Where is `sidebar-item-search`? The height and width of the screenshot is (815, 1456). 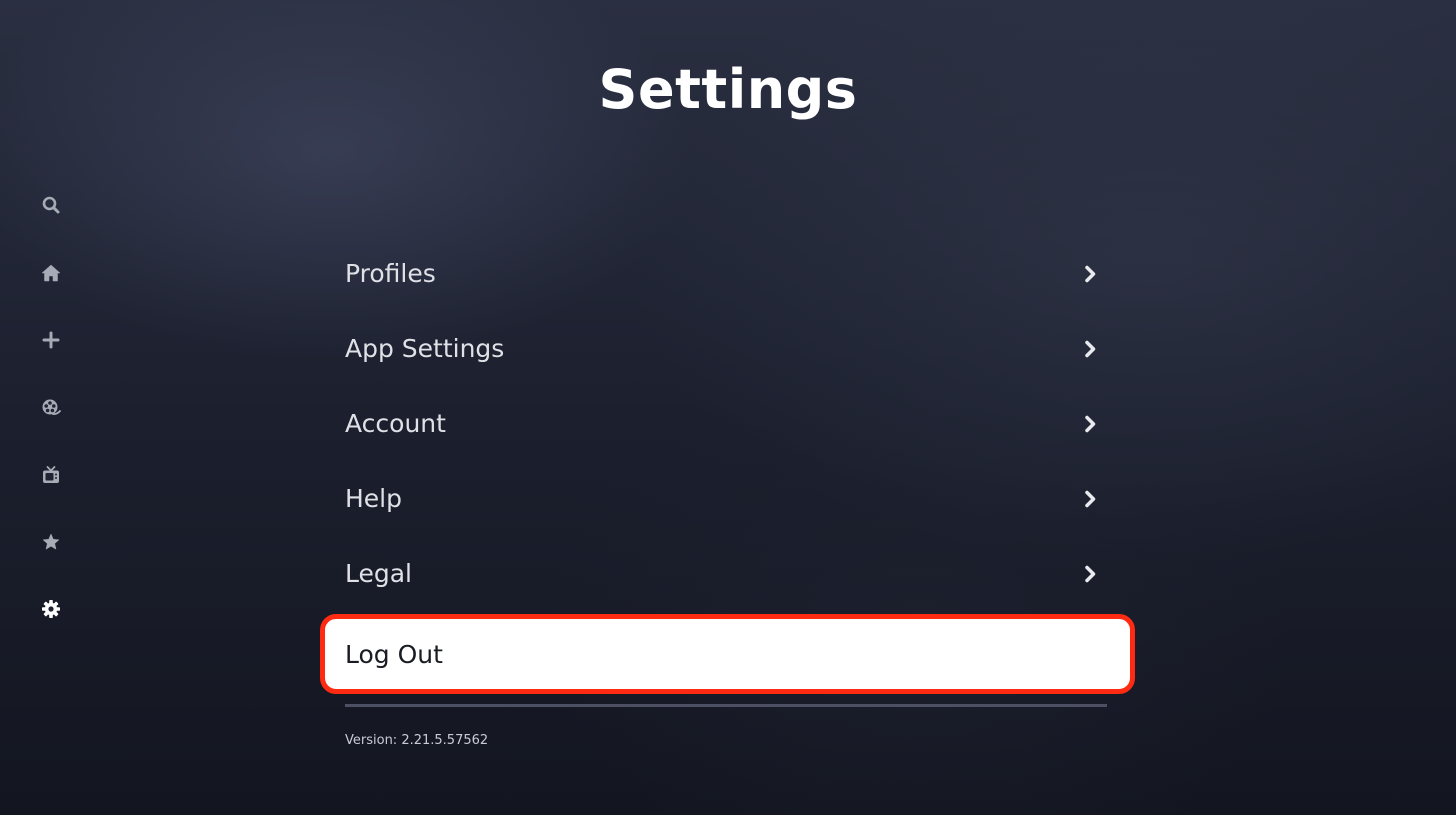 sidebar-item-search is located at coordinates (51, 205).